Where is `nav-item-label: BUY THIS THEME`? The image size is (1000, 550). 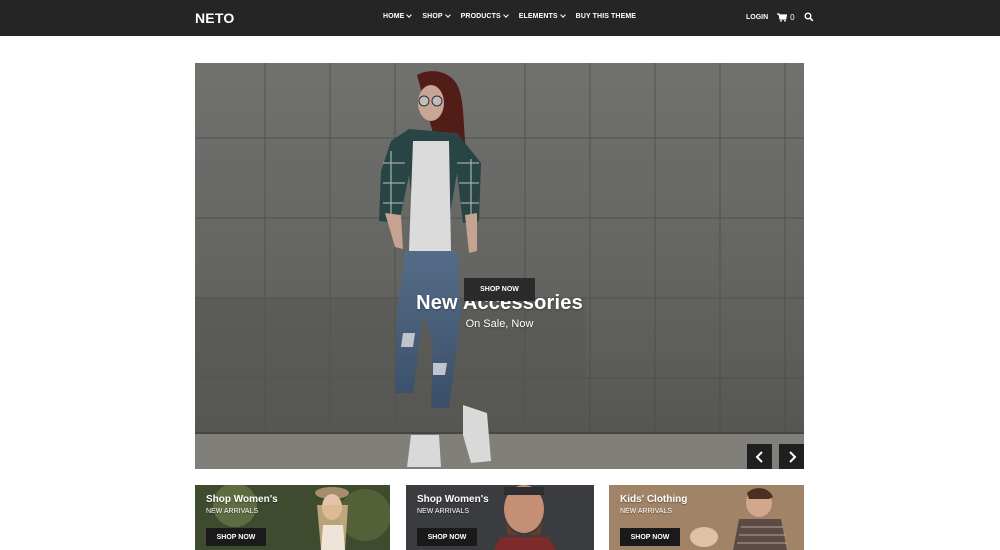
nav-item-label: BUY THIS THEME is located at coordinates (606, 16).